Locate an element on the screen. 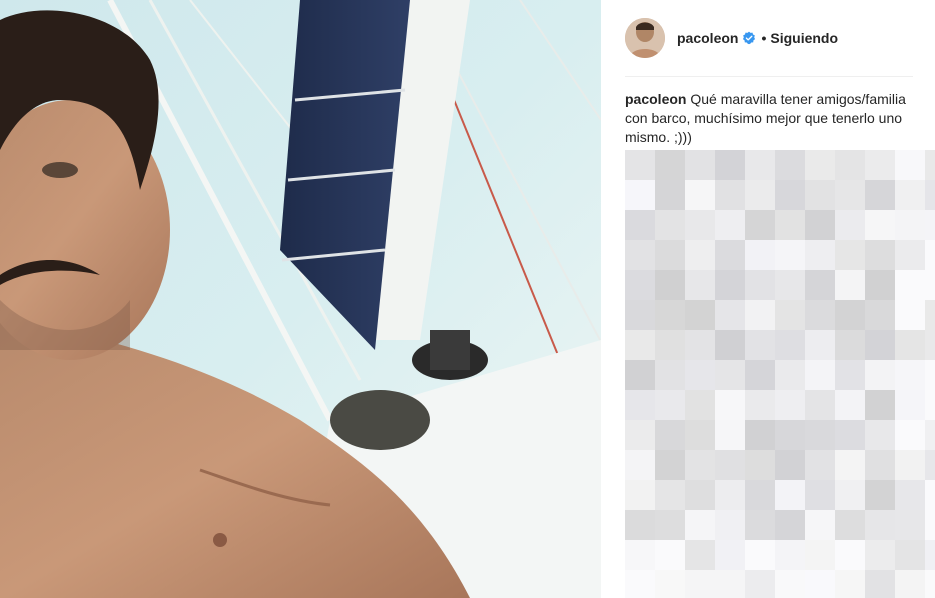  avatar-image is located at coordinates (645, 38).